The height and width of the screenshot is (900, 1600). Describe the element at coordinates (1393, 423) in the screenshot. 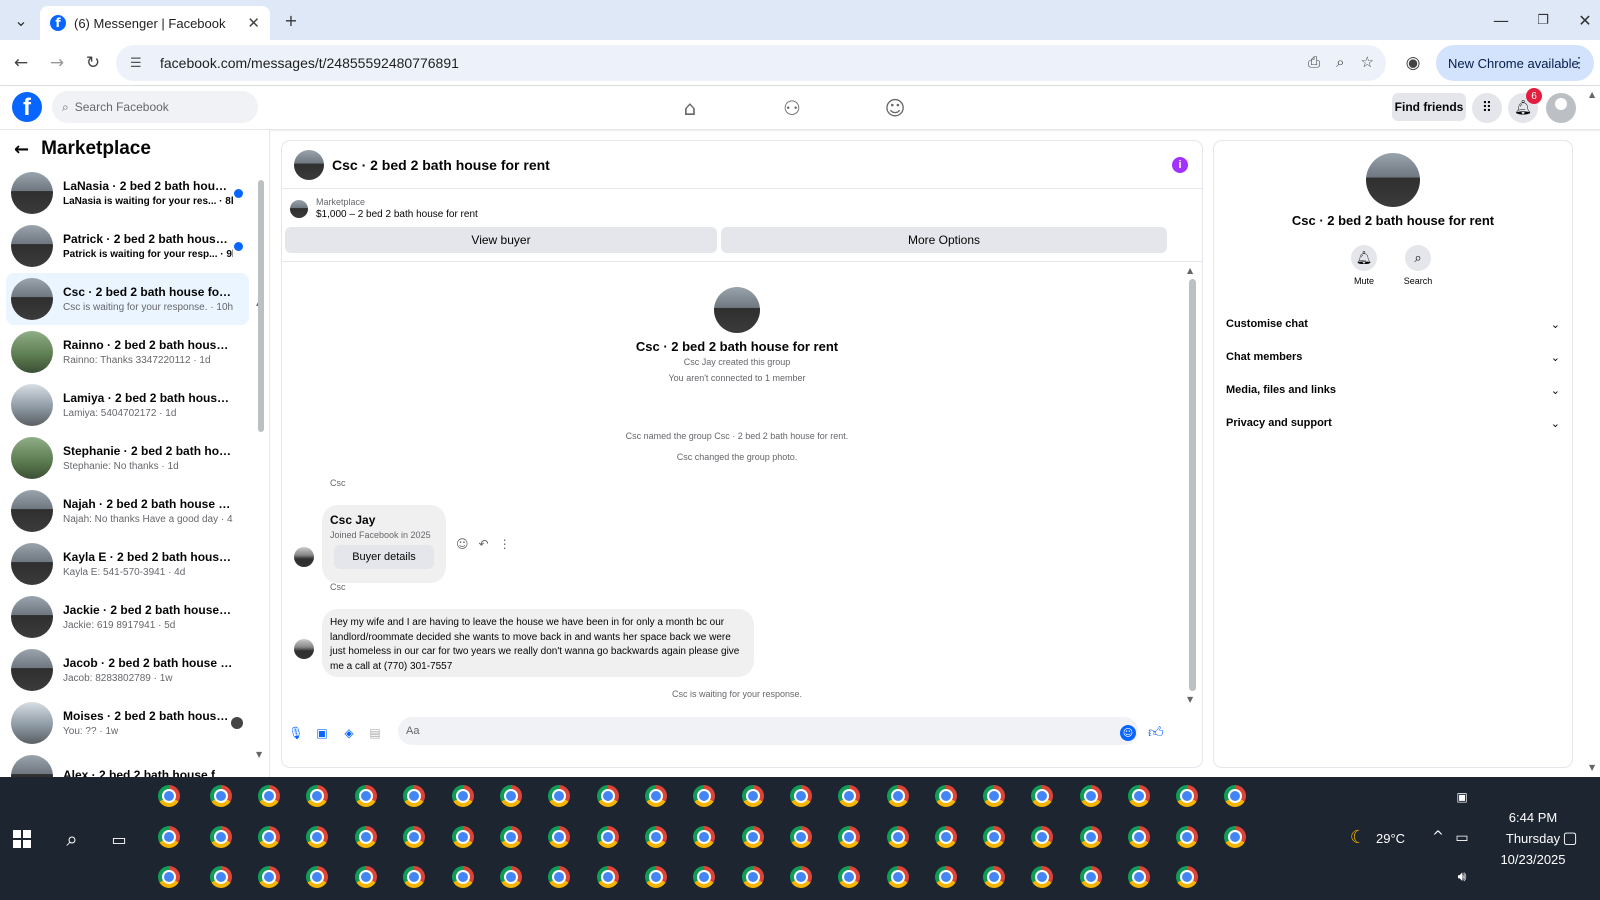

I see `privacy-support-section: Privacy and support ⌄` at that location.